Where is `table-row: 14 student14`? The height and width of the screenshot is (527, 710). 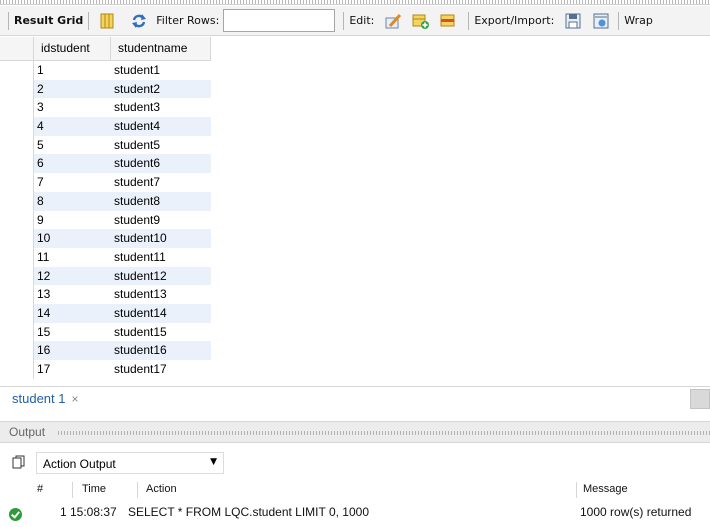 table-row: 14 student14 is located at coordinates (105, 313).